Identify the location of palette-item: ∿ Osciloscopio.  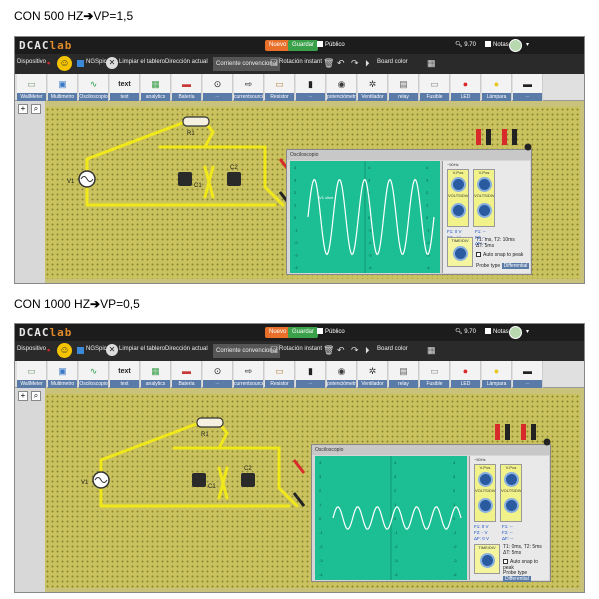
(94, 374).